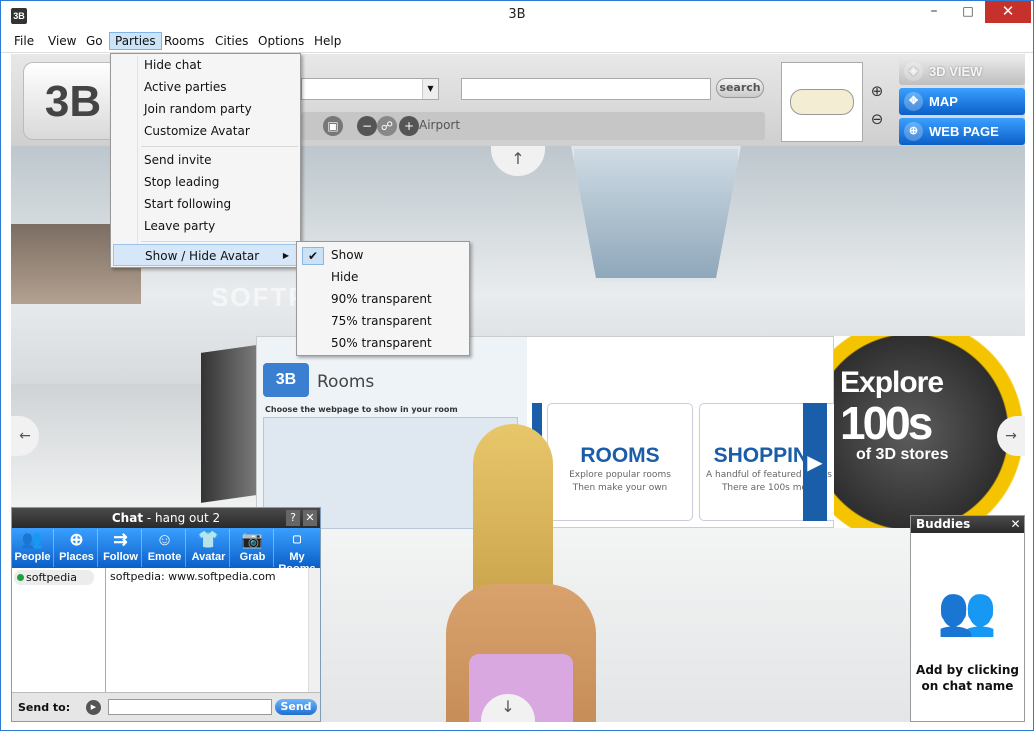 The width and height of the screenshot is (1034, 731). Describe the element at coordinates (120, 539) in the screenshot. I see `follow-icon: ⇉` at that location.